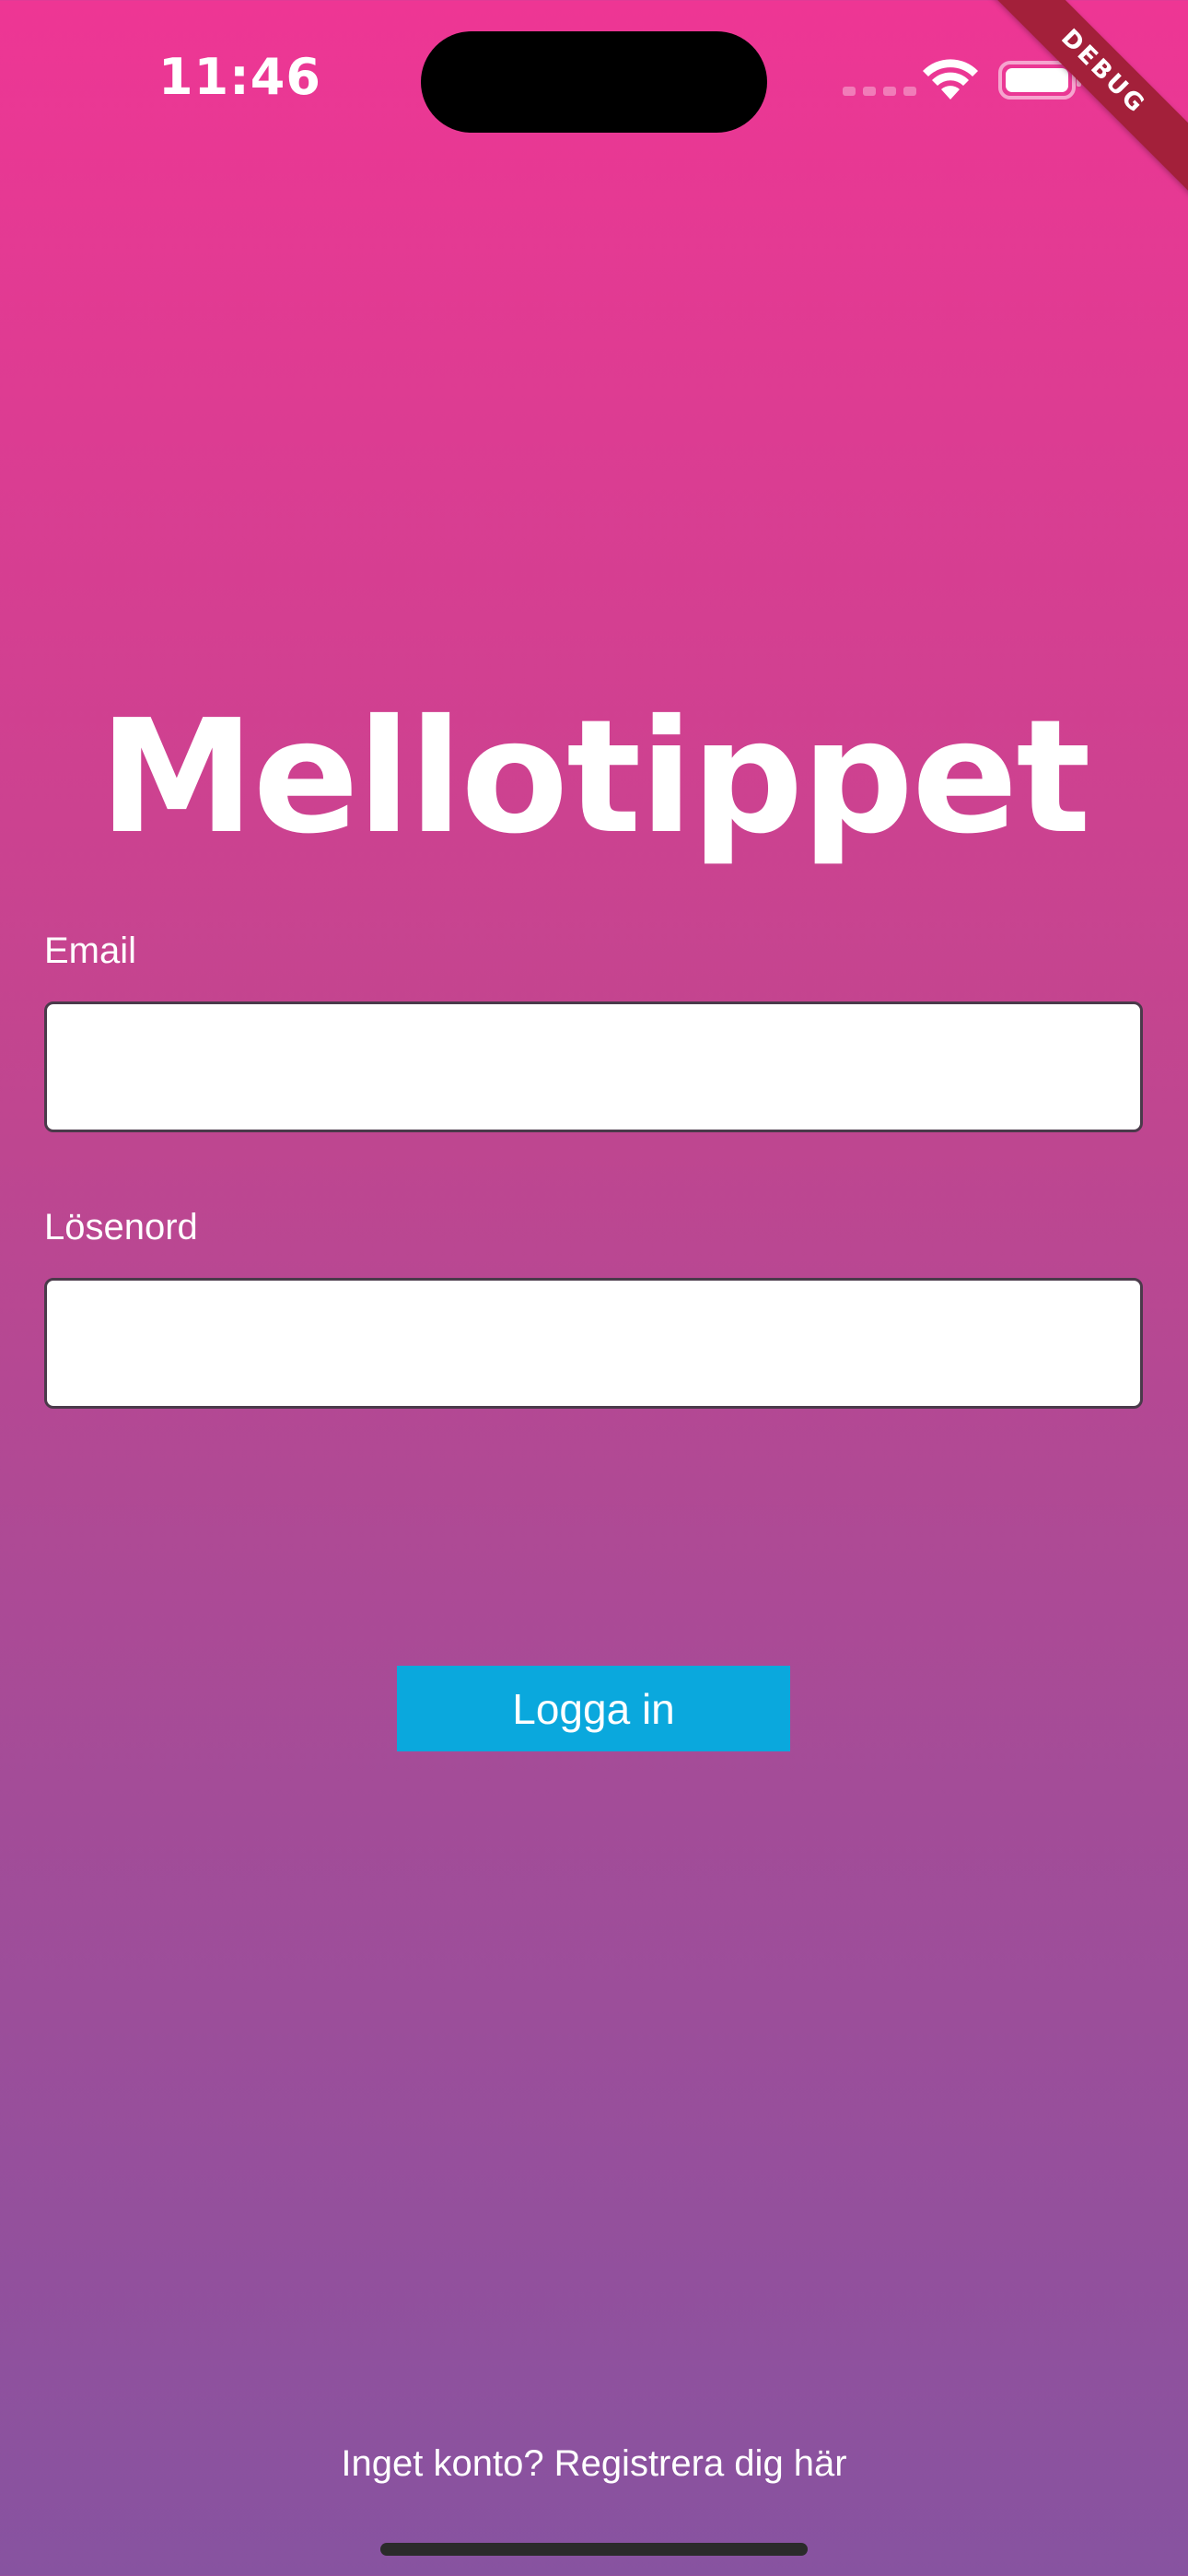 The height and width of the screenshot is (2576, 1188). Describe the element at coordinates (879, 91) in the screenshot. I see `cellular-signal-icon` at that location.